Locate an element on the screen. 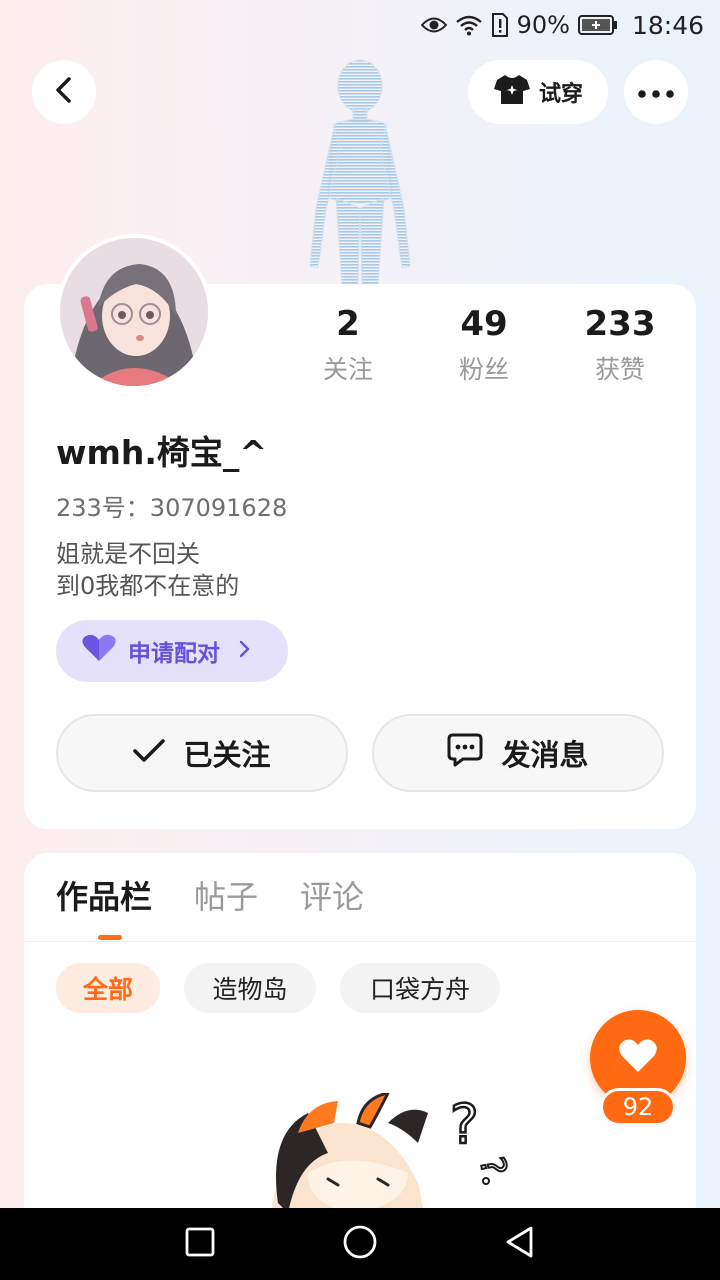  check-icon is located at coordinates (149, 753).